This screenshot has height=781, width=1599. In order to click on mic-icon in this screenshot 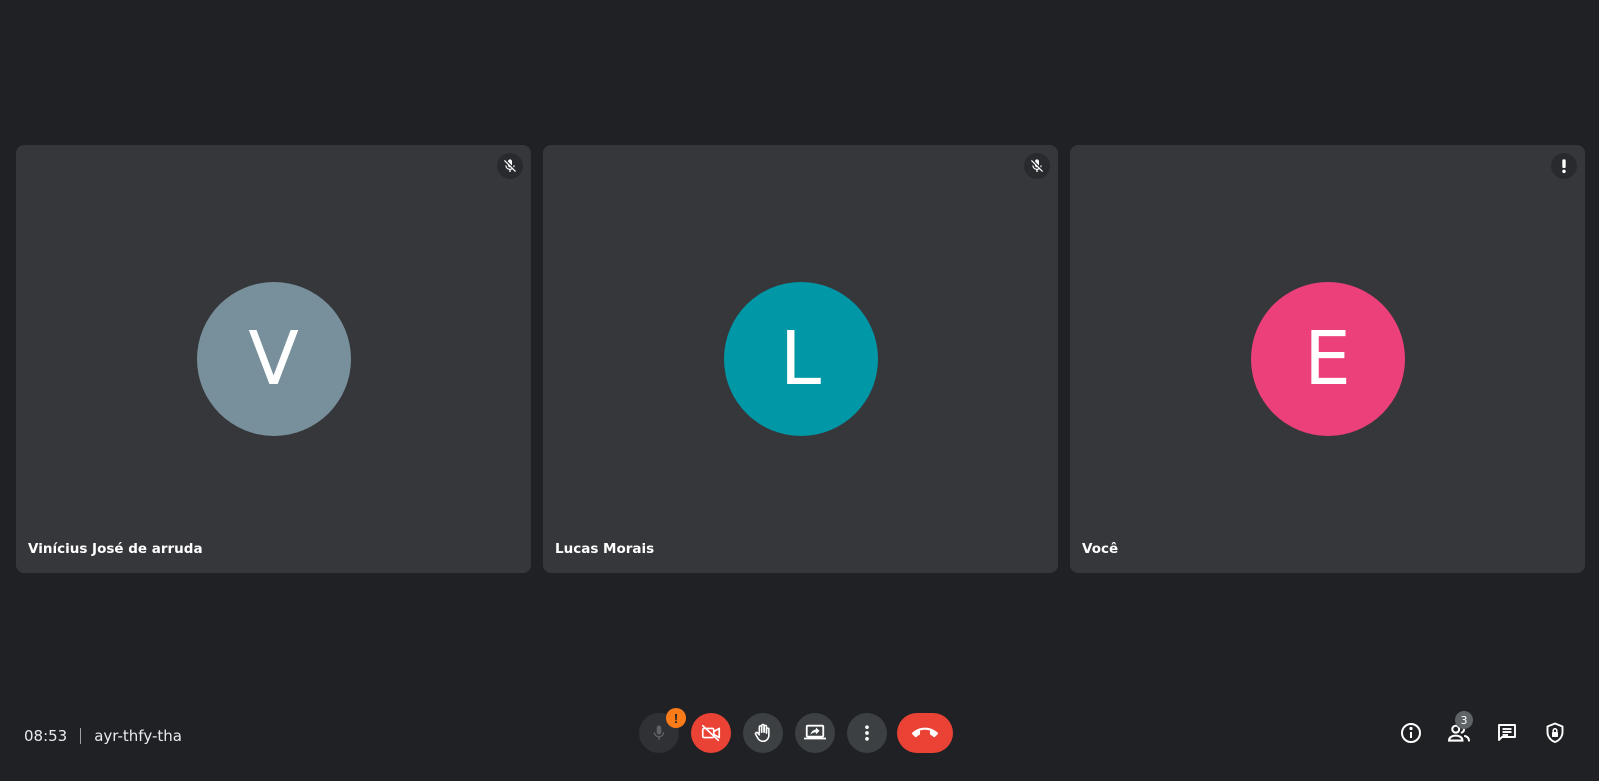, I will do `click(659, 732)`.